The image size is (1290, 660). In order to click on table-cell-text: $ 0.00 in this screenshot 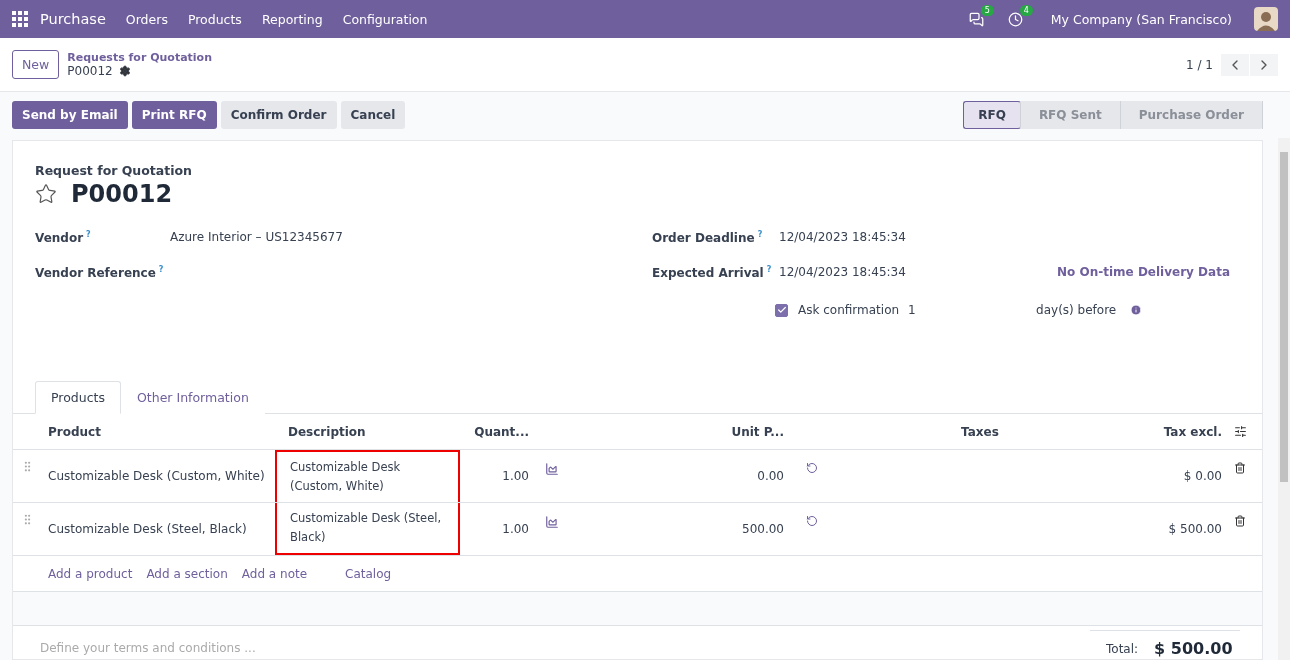, I will do `click(1202, 476)`.